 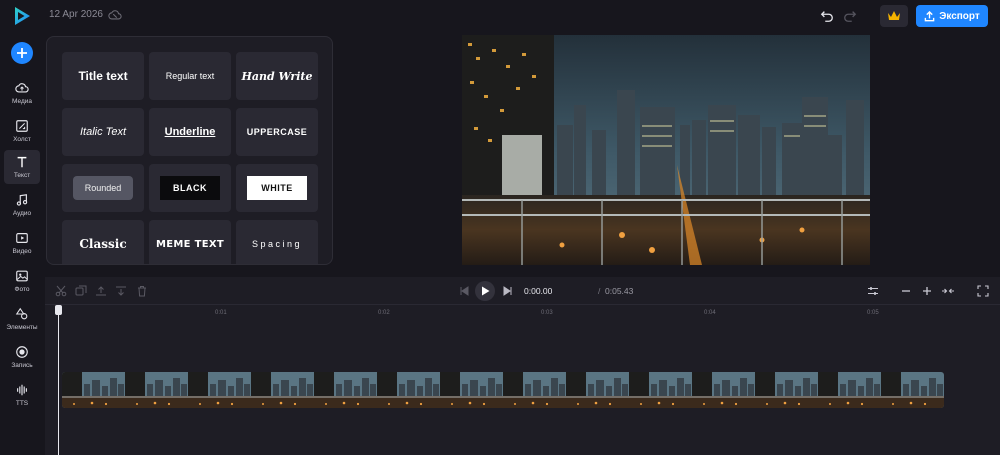 What do you see at coordinates (277, 188) in the screenshot?
I see `preset-white: WHITE` at bounding box center [277, 188].